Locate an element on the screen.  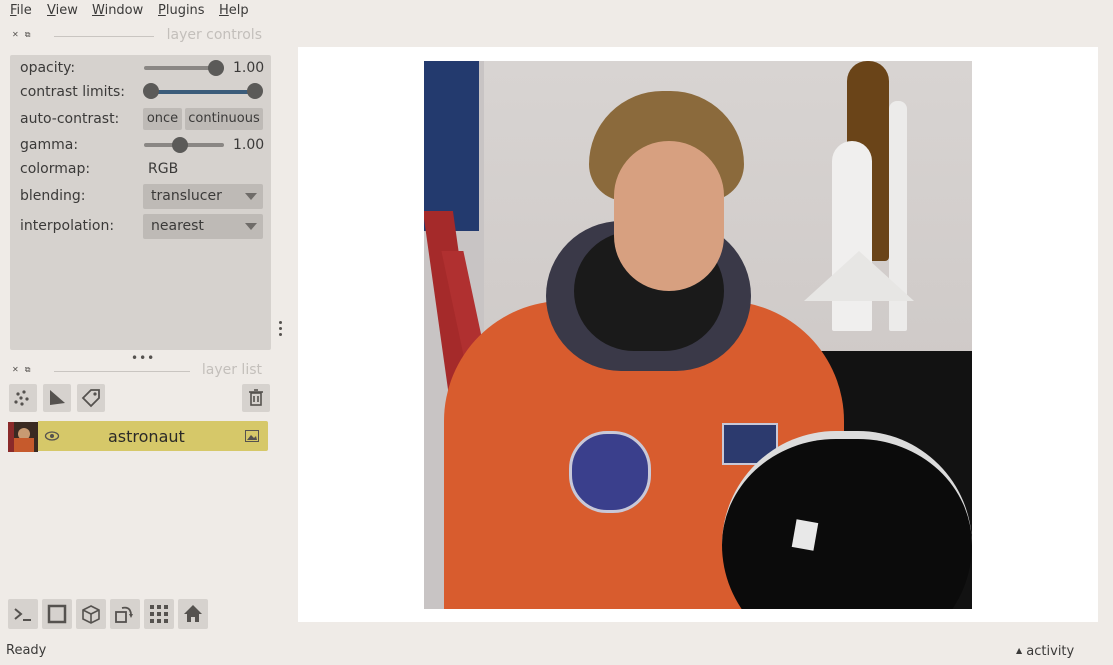
activity-toggle: ▲ activity is located at coordinates (1045, 651).